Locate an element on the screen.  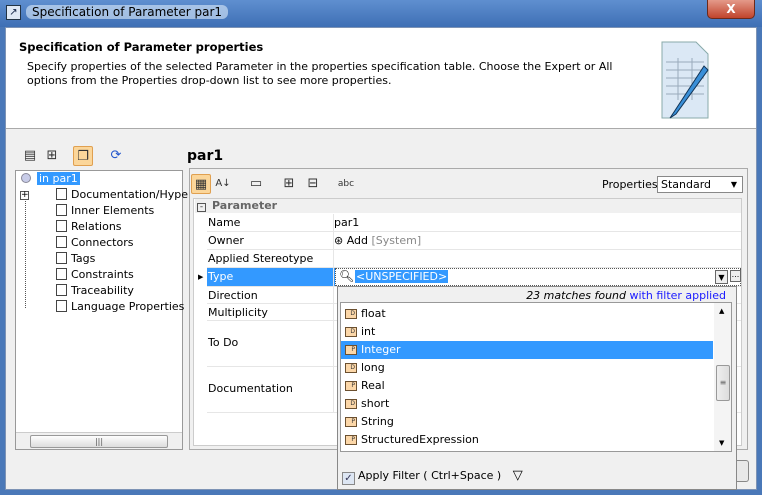
row-pointer-icon: ▶ is located at coordinates (201, 277).